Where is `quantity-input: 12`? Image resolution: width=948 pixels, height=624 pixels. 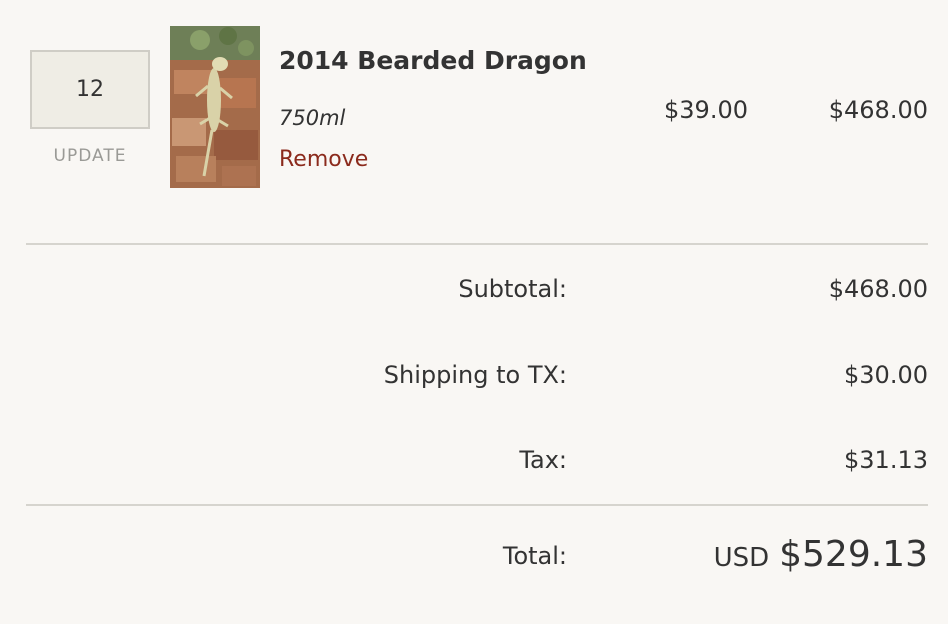 quantity-input: 12 is located at coordinates (90, 89).